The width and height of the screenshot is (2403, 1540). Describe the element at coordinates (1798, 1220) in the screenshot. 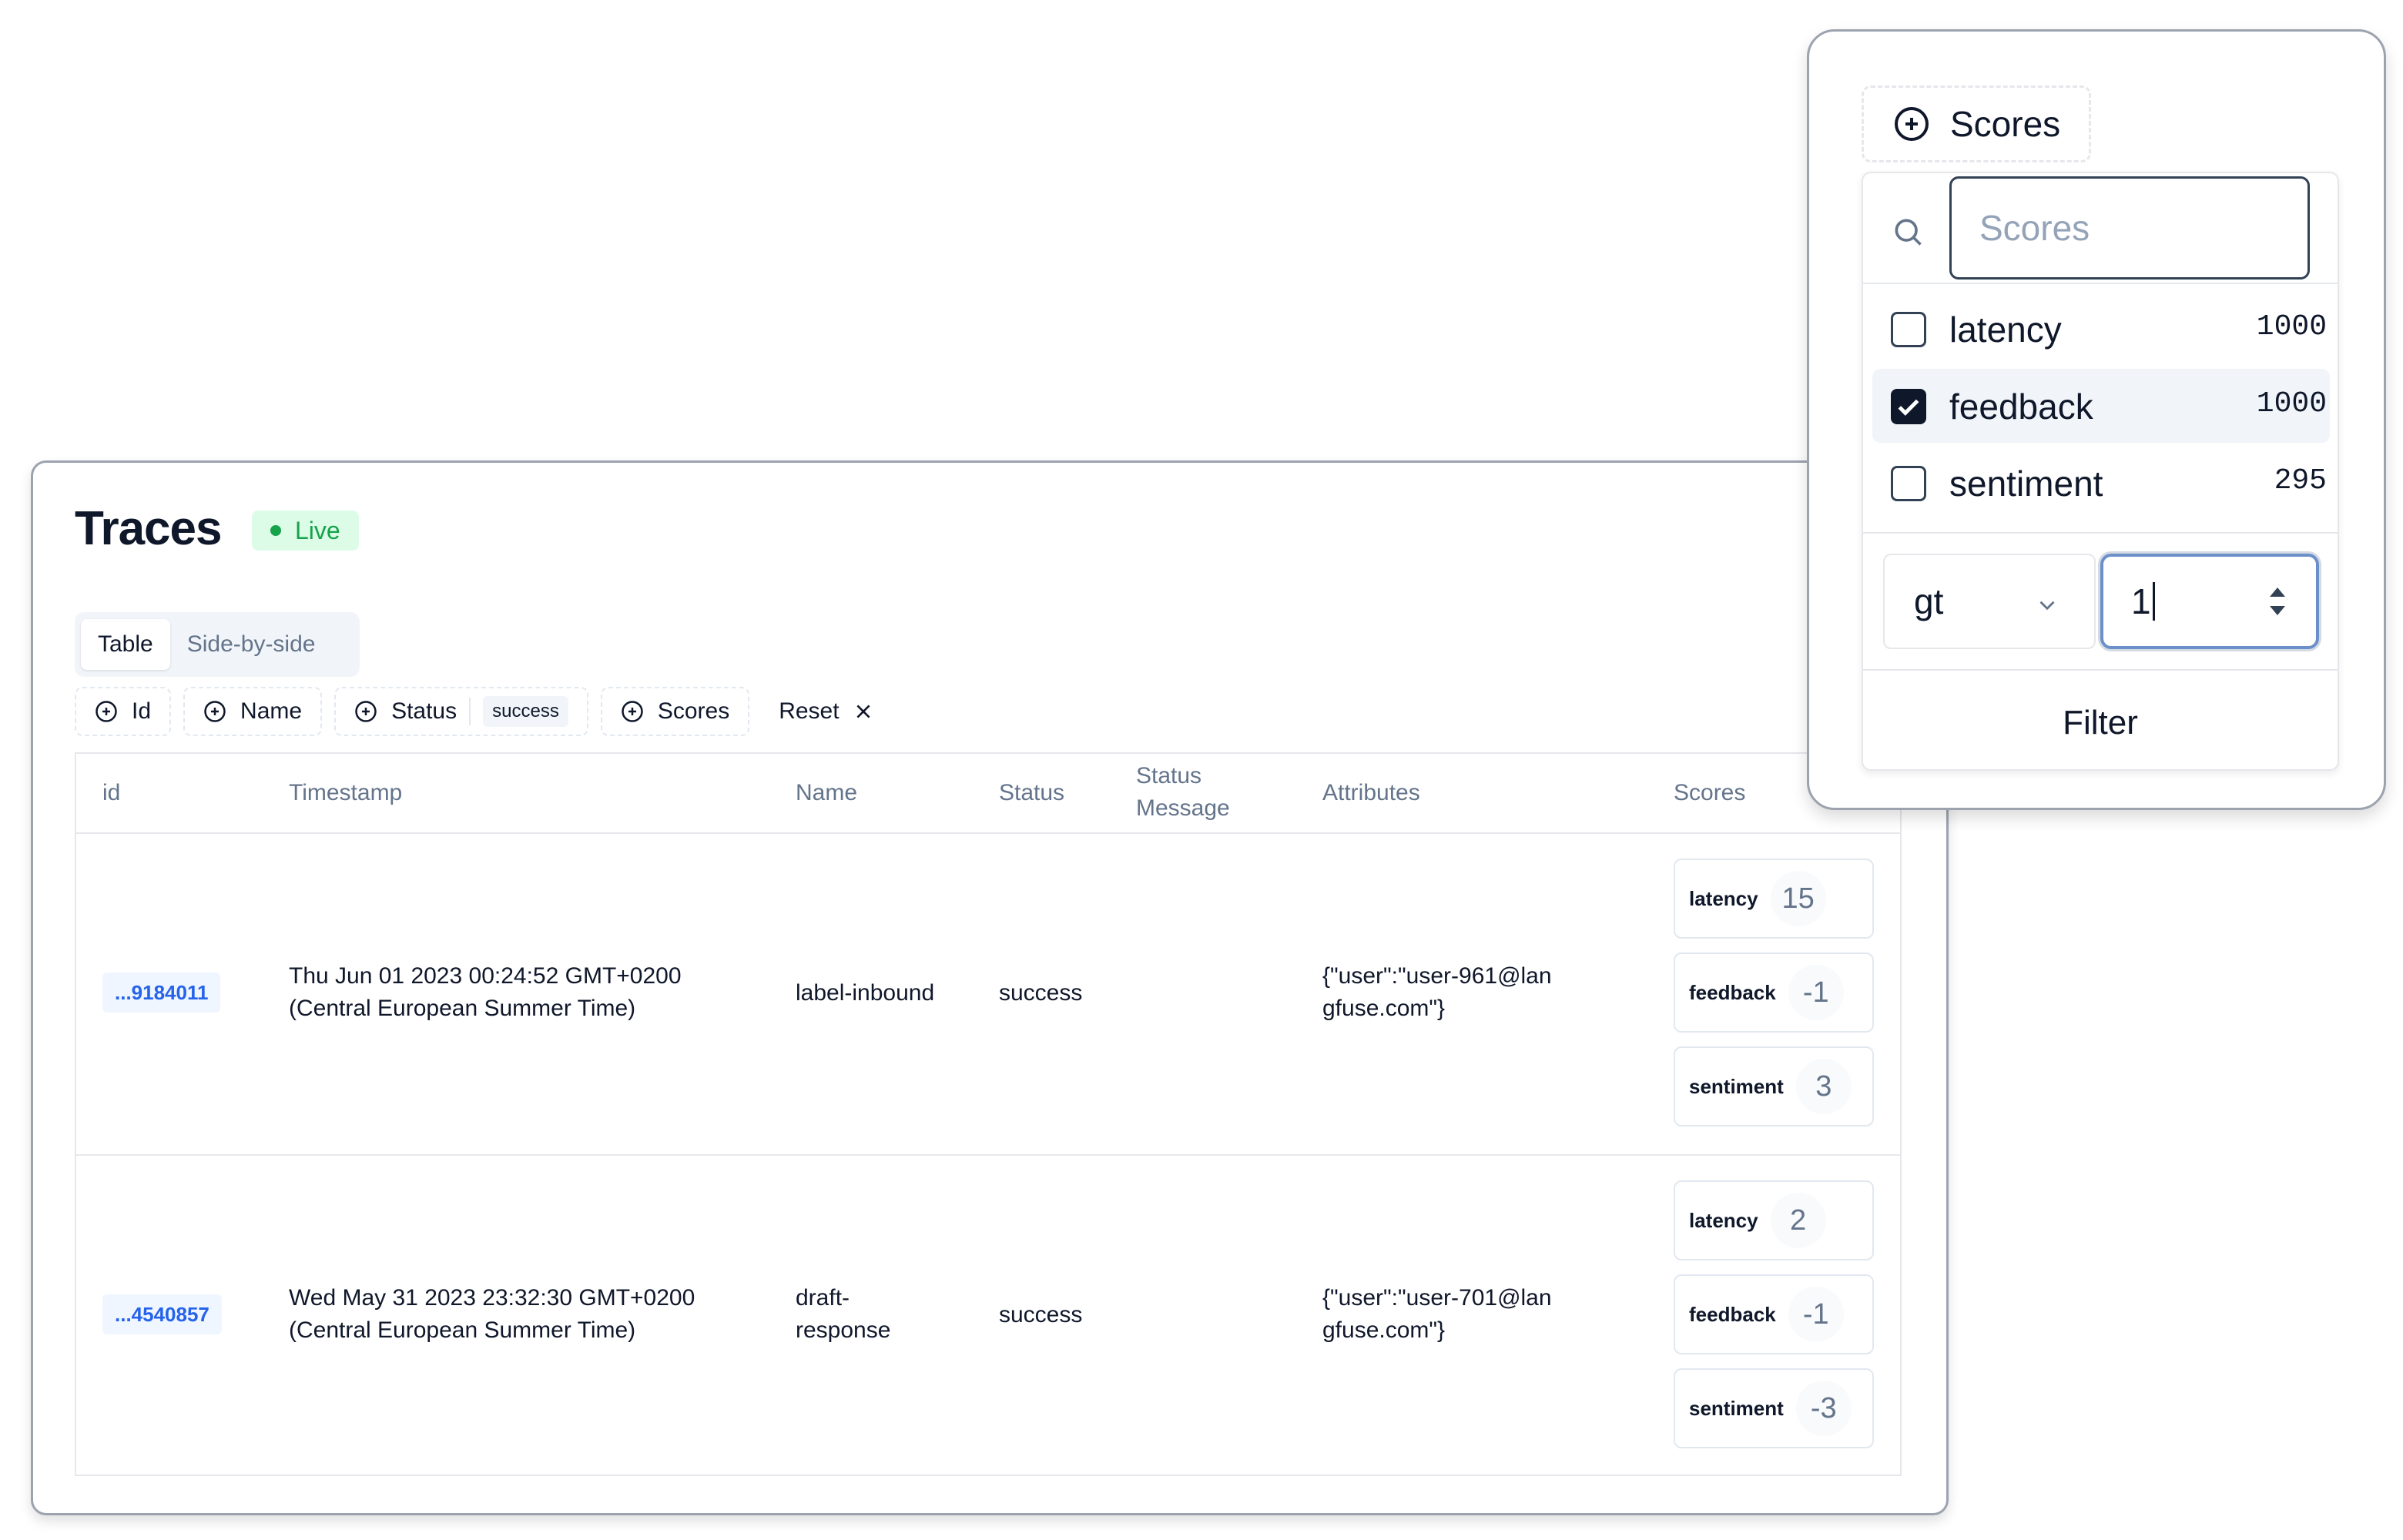

I see `score-value: 2` at that location.